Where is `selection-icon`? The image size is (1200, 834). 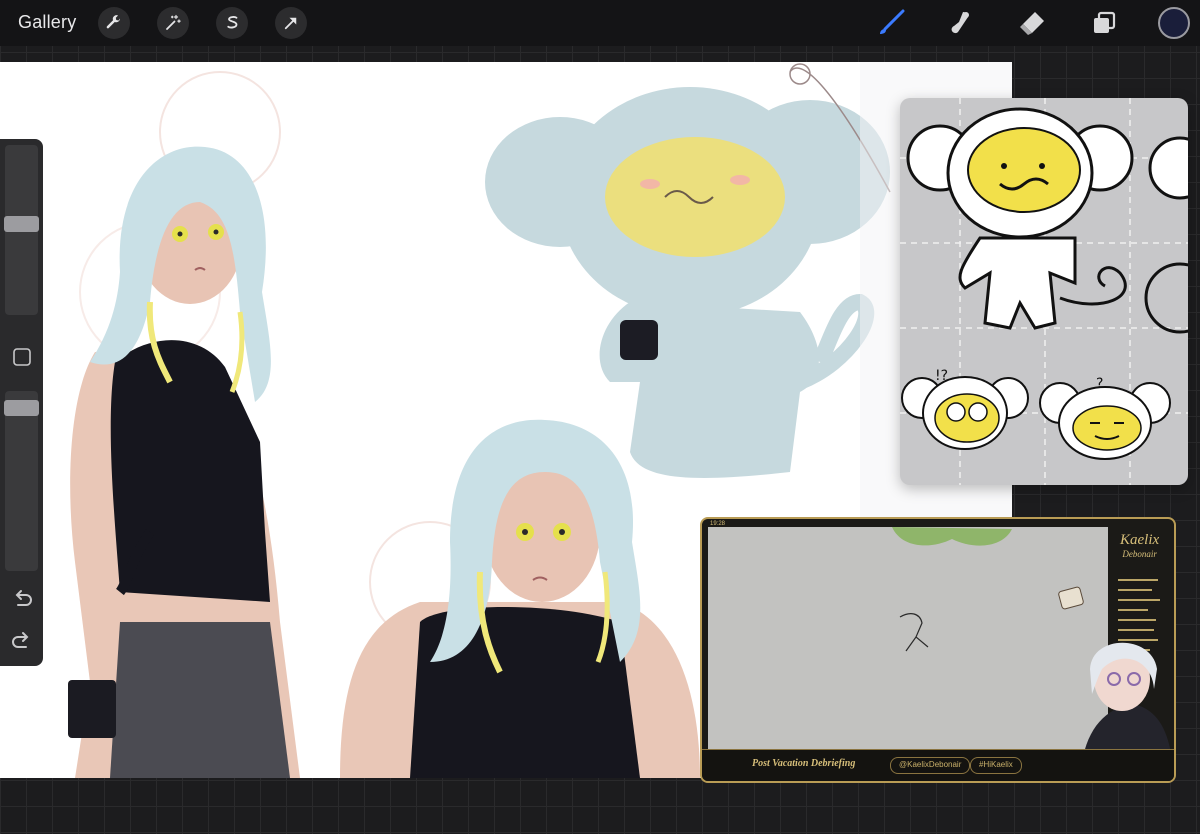
selection-icon is located at coordinates (232, 22).